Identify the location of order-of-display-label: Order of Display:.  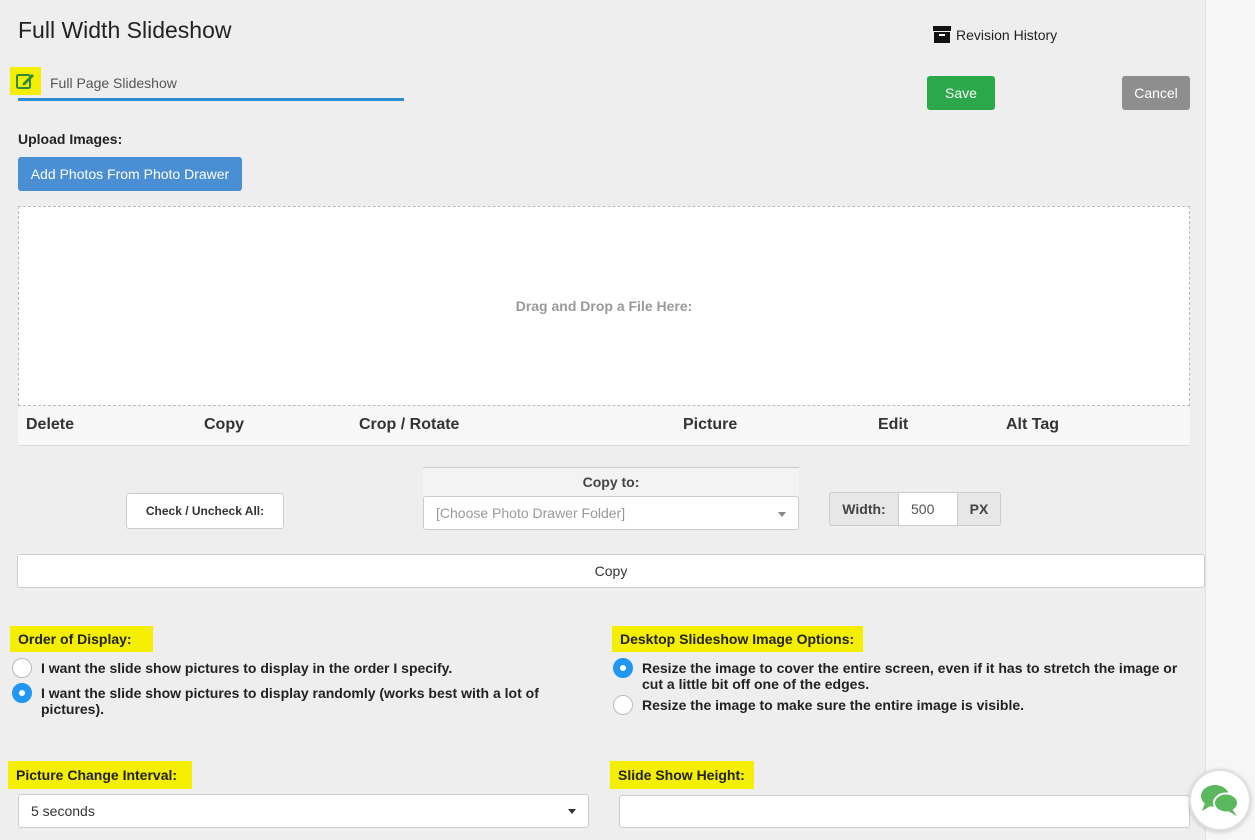
(81, 639).